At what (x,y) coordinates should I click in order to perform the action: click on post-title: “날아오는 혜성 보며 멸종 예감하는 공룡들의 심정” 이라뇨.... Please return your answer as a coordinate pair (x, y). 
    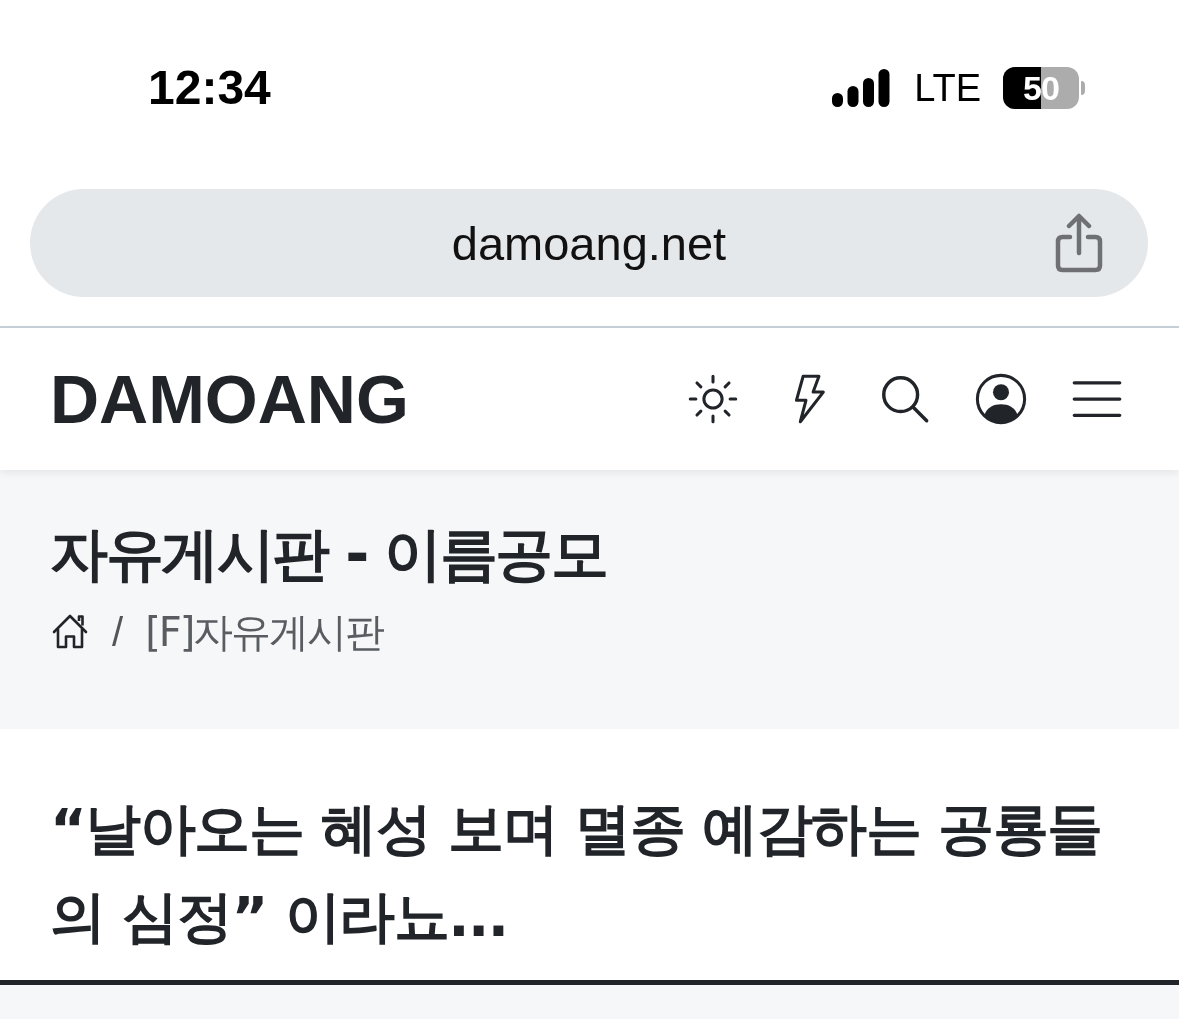
    Looking at the image, I should click on (576, 873).